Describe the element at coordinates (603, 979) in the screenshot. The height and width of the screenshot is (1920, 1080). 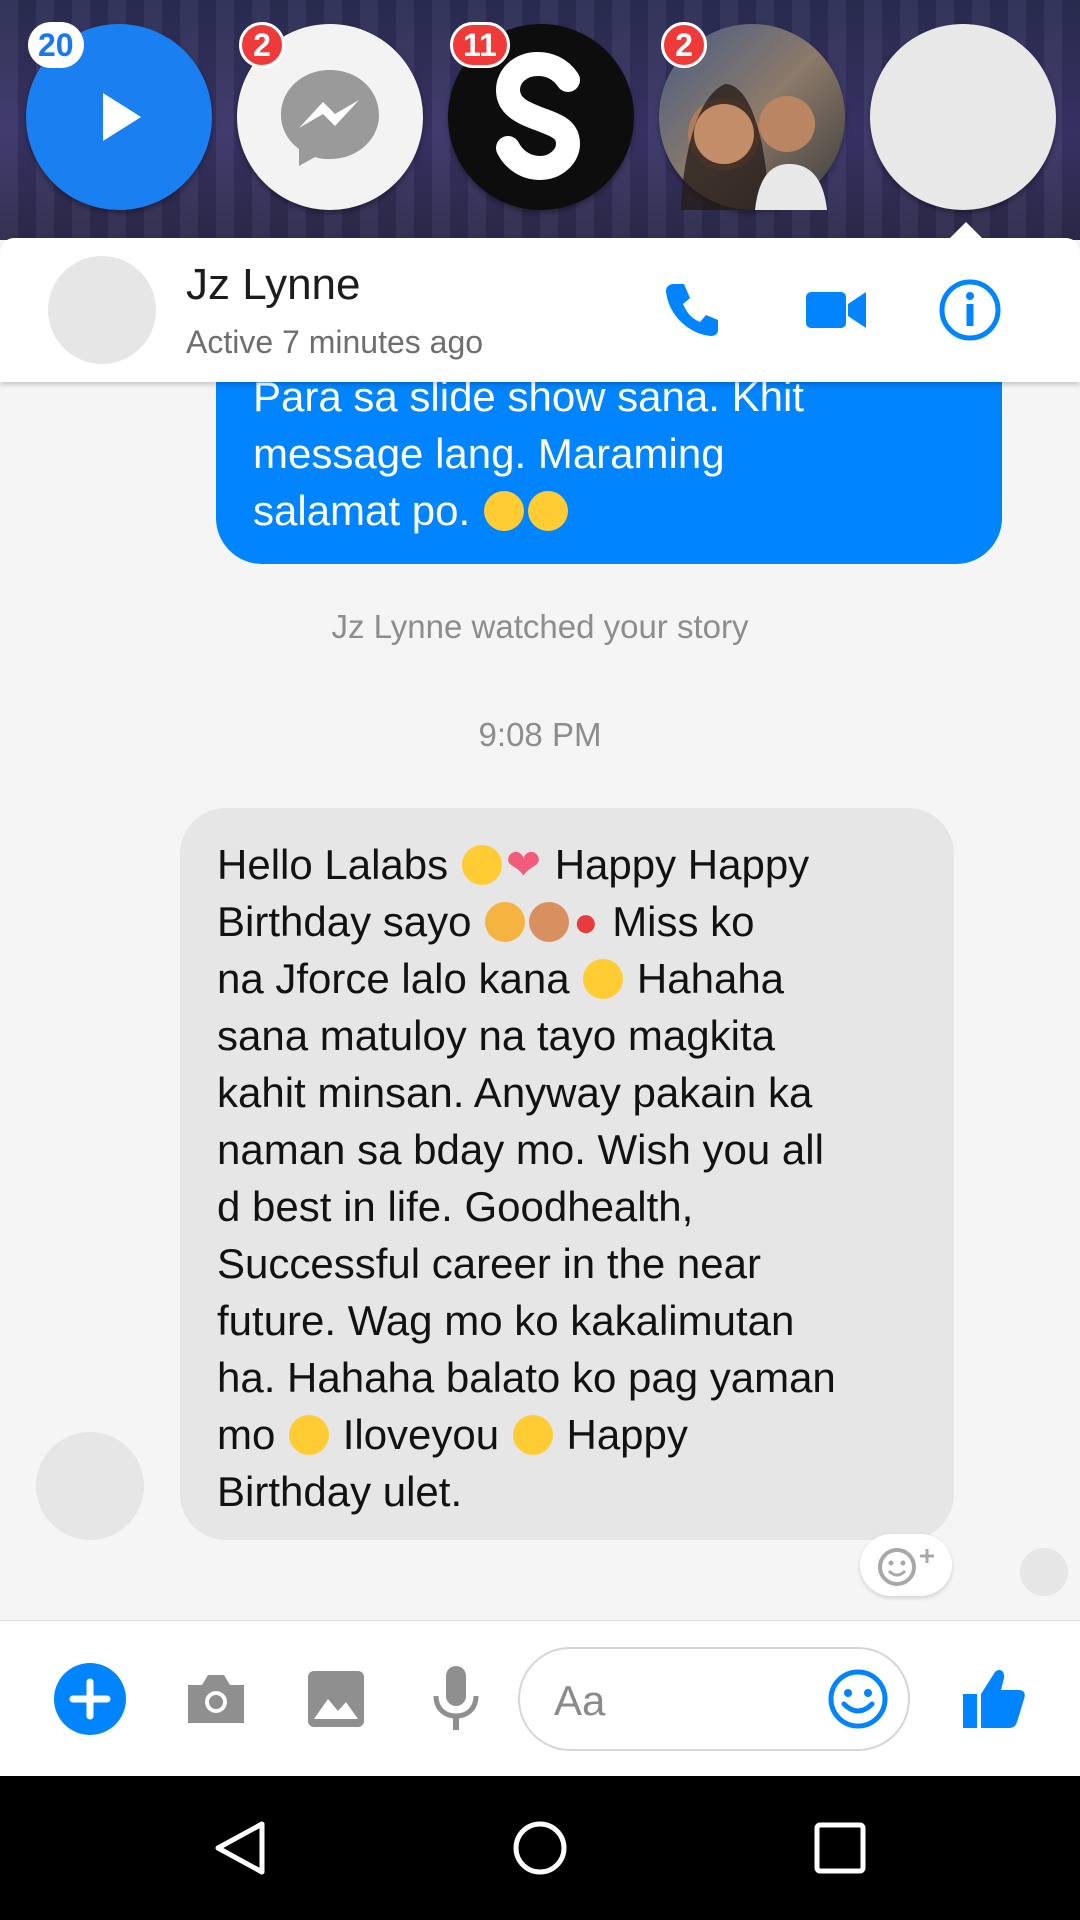
I see `expressionless-emoji-icon` at that location.